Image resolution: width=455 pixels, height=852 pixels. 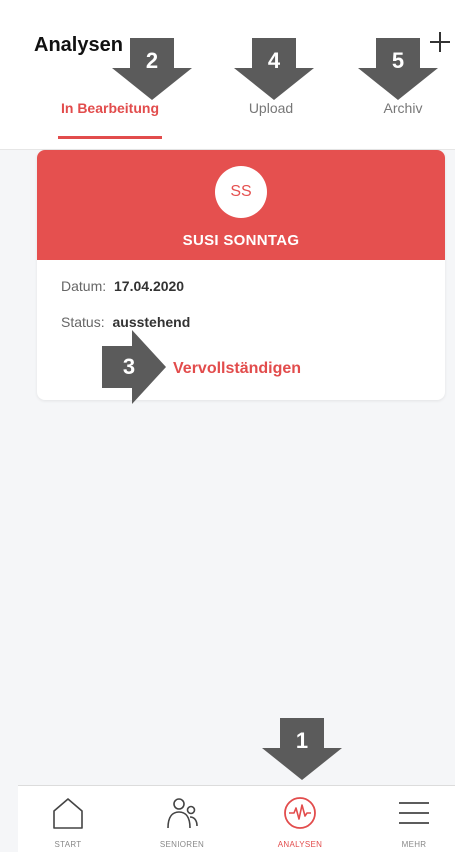 What do you see at coordinates (302, 740) in the screenshot?
I see `marker-number: 1` at bounding box center [302, 740].